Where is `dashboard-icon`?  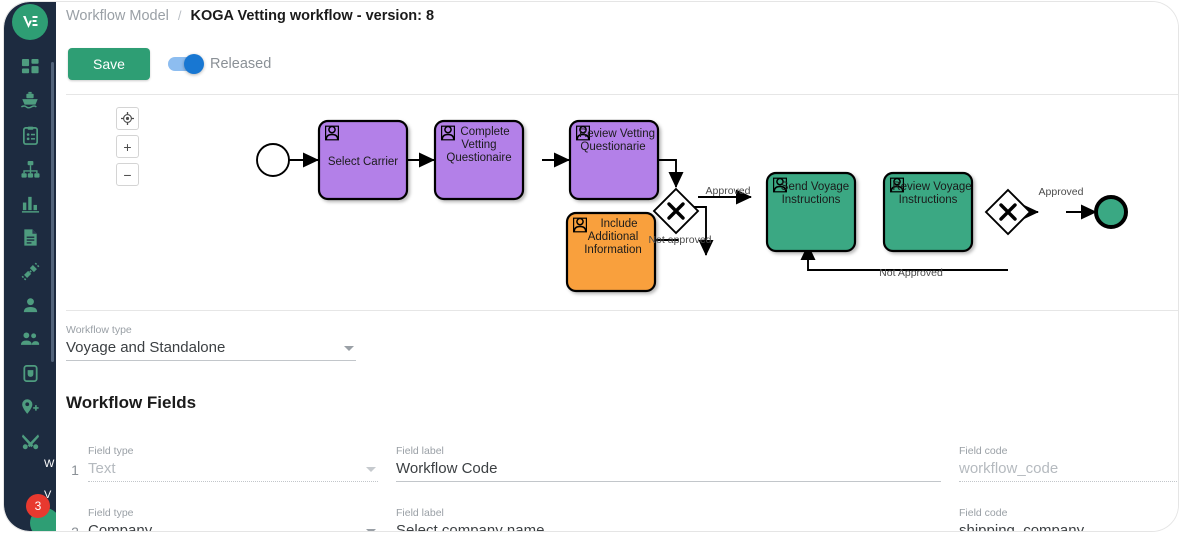
dashboard-icon is located at coordinates (30, 65).